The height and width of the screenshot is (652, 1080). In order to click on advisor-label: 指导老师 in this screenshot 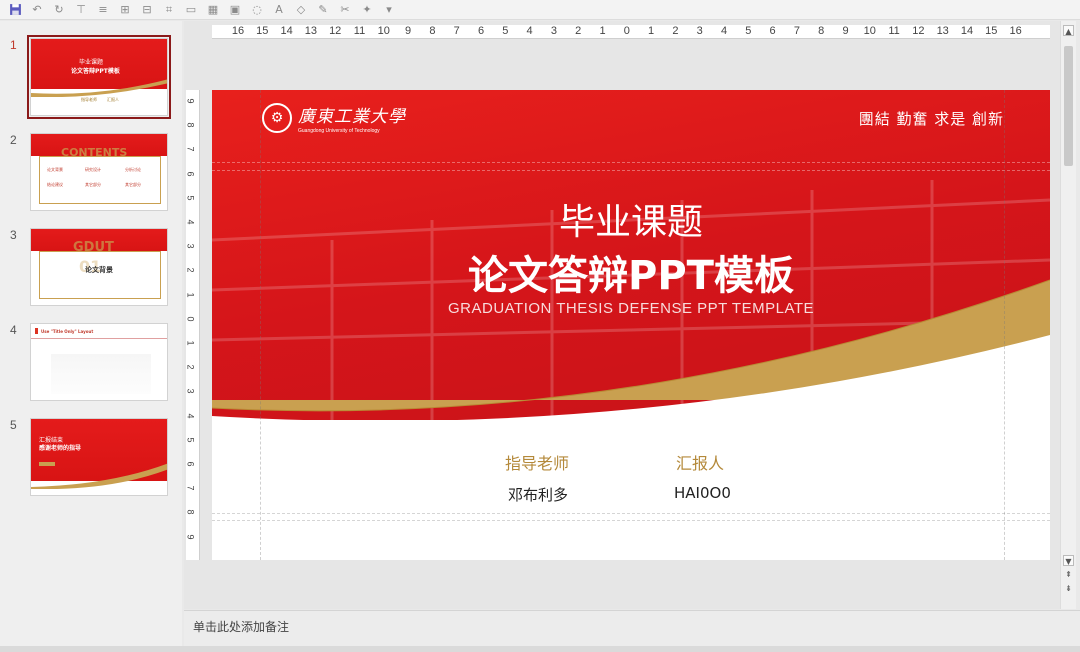, I will do `click(537, 462)`.